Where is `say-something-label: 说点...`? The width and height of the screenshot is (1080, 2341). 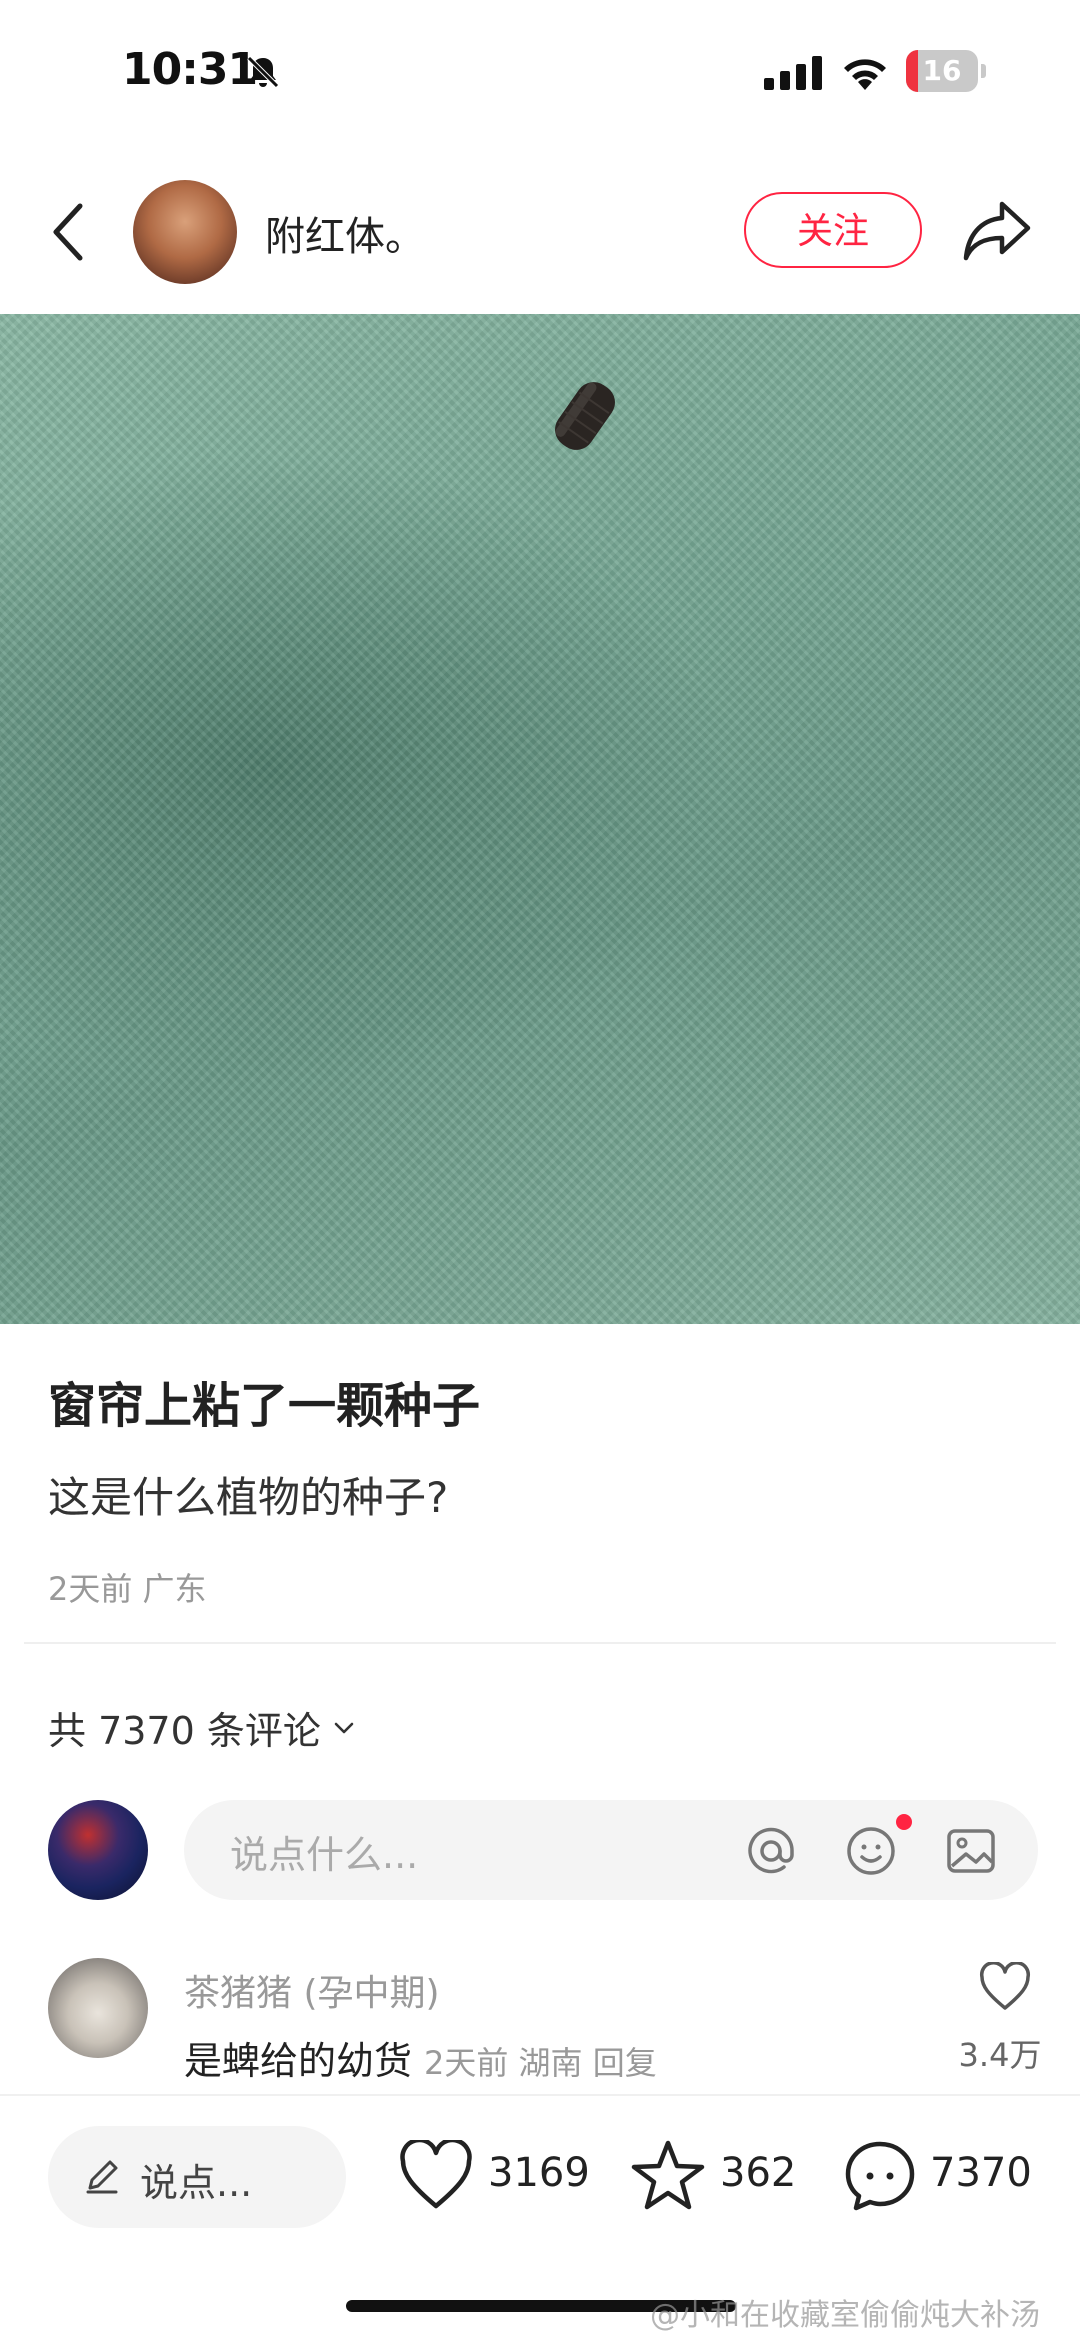
say-something-label: 说点... is located at coordinates (196, 2183).